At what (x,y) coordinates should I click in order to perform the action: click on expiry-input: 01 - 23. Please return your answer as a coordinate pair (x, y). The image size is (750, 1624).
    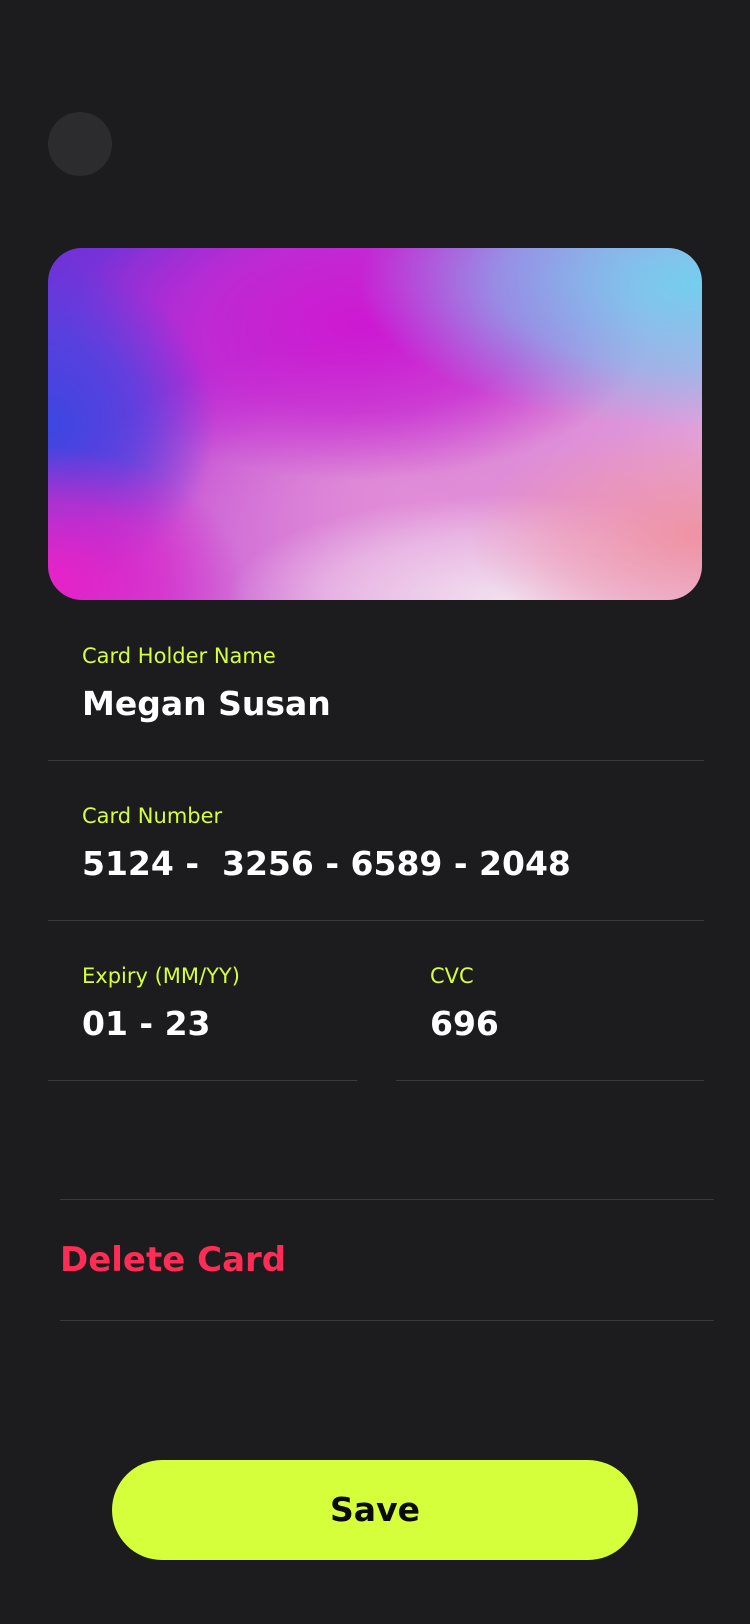
    Looking at the image, I should click on (146, 1023).